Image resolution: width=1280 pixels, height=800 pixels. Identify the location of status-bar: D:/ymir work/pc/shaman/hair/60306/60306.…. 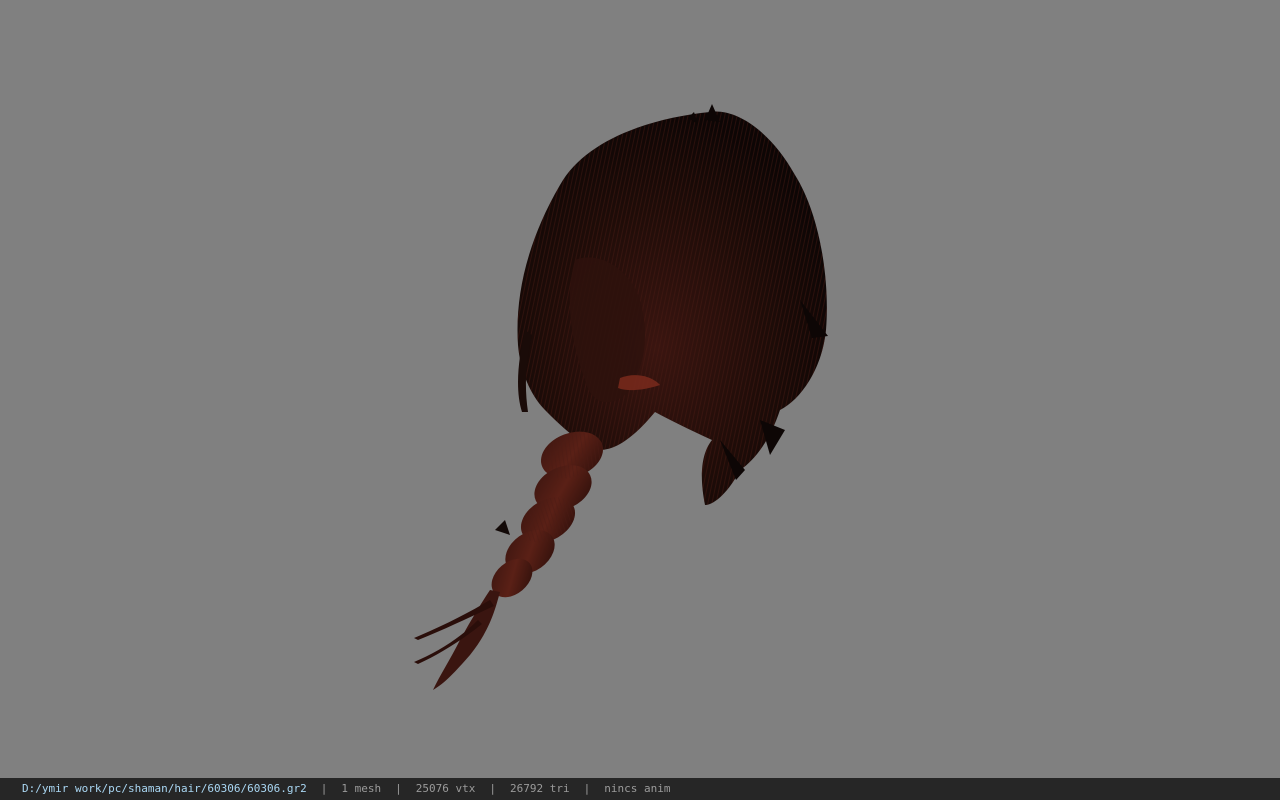
(640, 789).